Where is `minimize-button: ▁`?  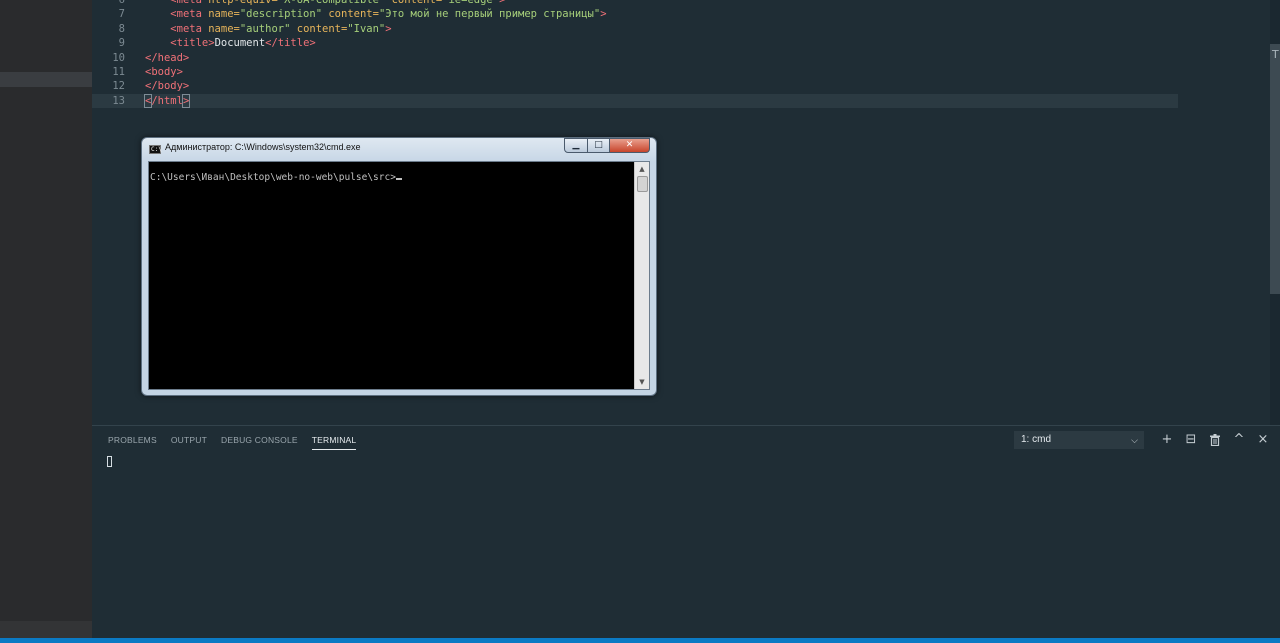 minimize-button: ▁ is located at coordinates (576, 145).